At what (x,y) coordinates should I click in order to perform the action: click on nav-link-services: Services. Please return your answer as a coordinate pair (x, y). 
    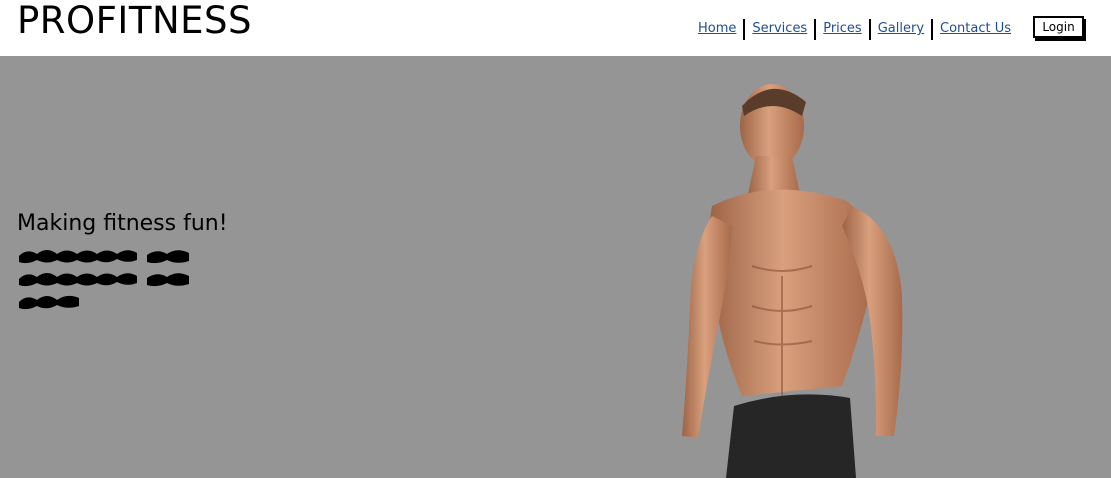
    Looking at the image, I should click on (779, 29).